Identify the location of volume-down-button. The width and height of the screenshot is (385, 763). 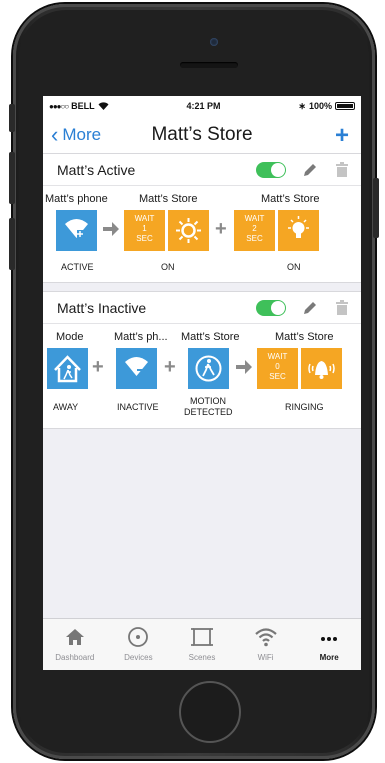
(12, 244).